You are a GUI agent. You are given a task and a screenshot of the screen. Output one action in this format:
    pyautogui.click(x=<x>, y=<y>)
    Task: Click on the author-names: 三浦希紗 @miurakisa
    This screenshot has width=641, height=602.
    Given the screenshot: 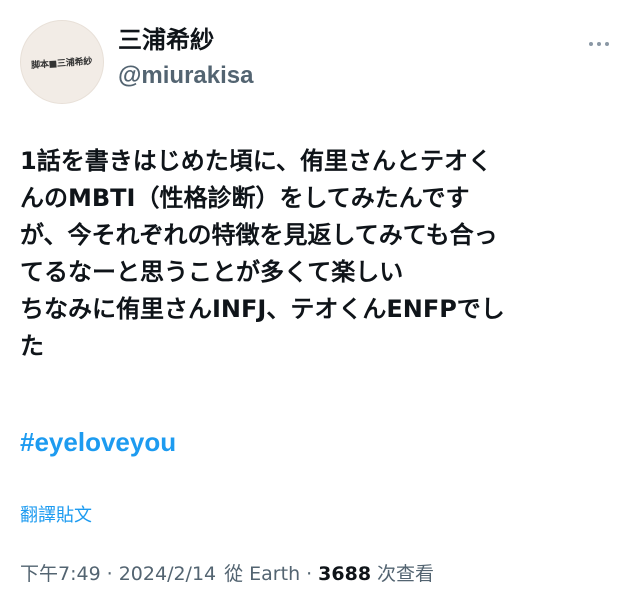 What is the action you would take?
    pyautogui.click(x=185, y=58)
    